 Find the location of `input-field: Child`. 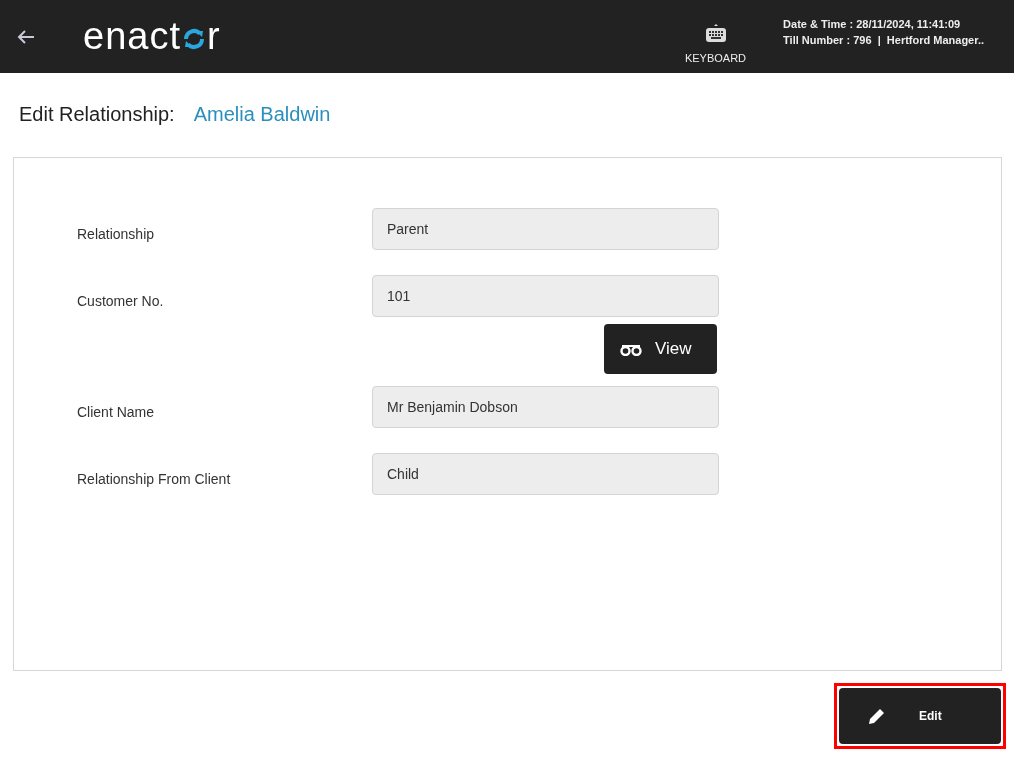

input-field: Child is located at coordinates (545, 474).